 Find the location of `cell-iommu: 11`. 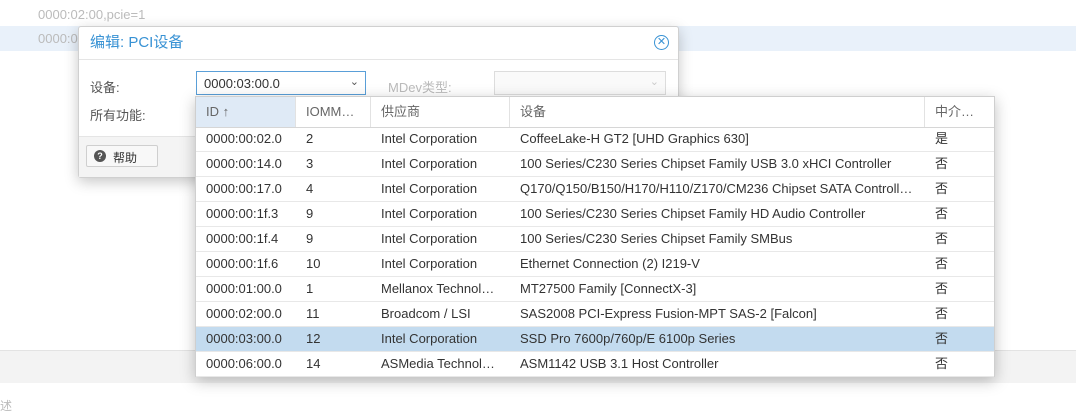

cell-iommu: 11 is located at coordinates (313, 313).